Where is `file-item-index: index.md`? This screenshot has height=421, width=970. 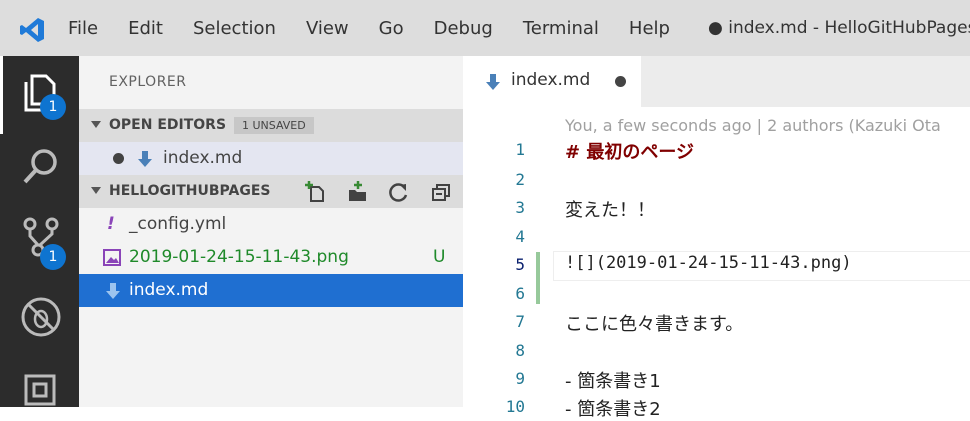
file-item-index: index.md is located at coordinates (271, 290).